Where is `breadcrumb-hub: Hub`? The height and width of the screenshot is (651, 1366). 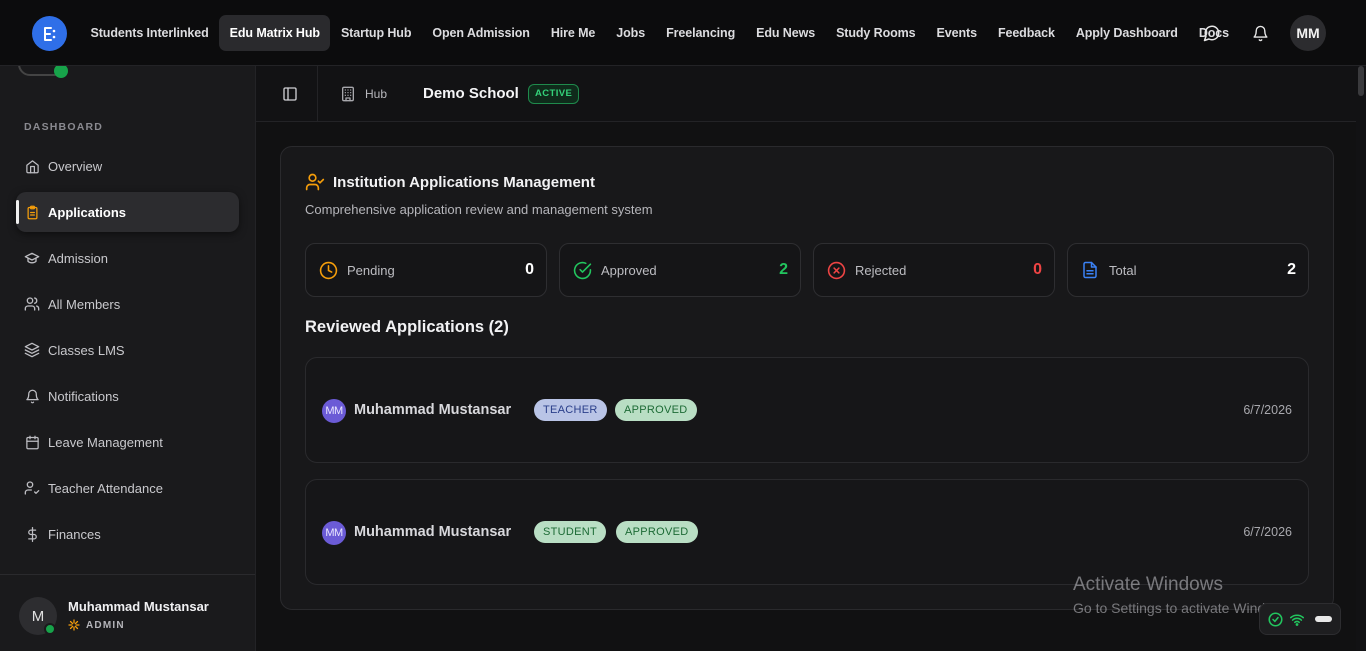
breadcrumb-hub: Hub is located at coordinates (376, 94).